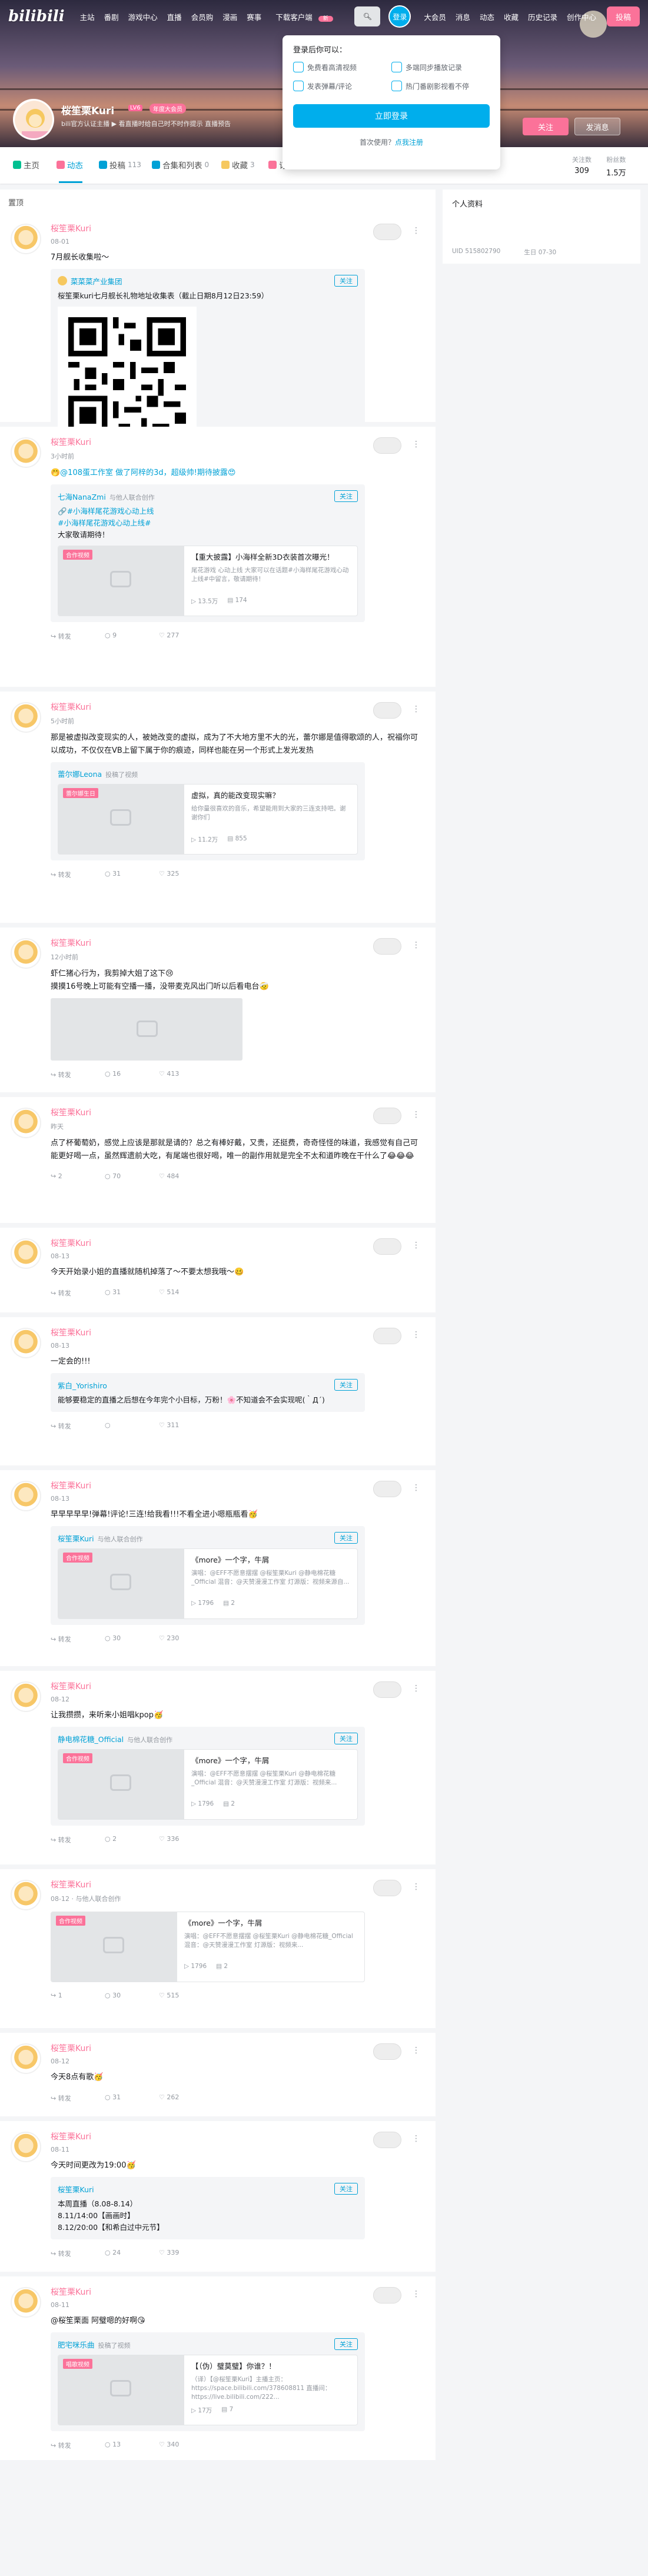 The image size is (648, 2576). I want to click on post-text-body: 🤭@108蛋工作室 做了阿梓的3d，超级帅!期待披露😍, so click(143, 472).